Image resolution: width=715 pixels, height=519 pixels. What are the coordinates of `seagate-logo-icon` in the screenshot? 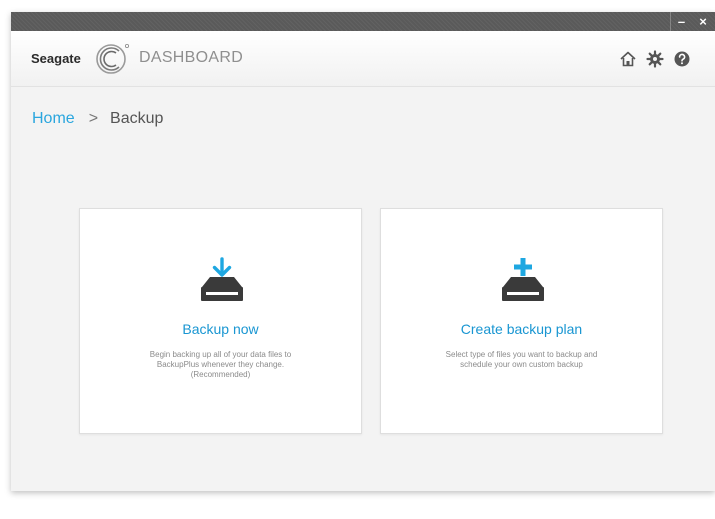 It's located at (113, 59).